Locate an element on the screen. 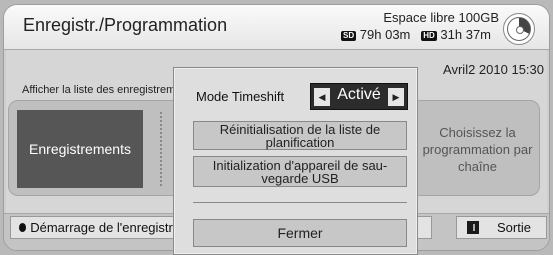  timeshift-value: Activé is located at coordinates (359, 94).